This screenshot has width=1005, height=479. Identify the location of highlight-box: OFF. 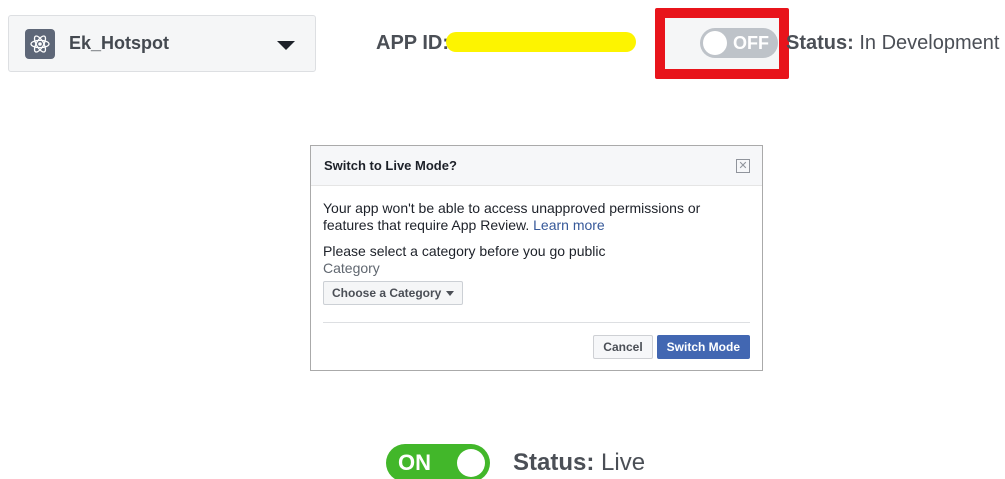
(722, 43).